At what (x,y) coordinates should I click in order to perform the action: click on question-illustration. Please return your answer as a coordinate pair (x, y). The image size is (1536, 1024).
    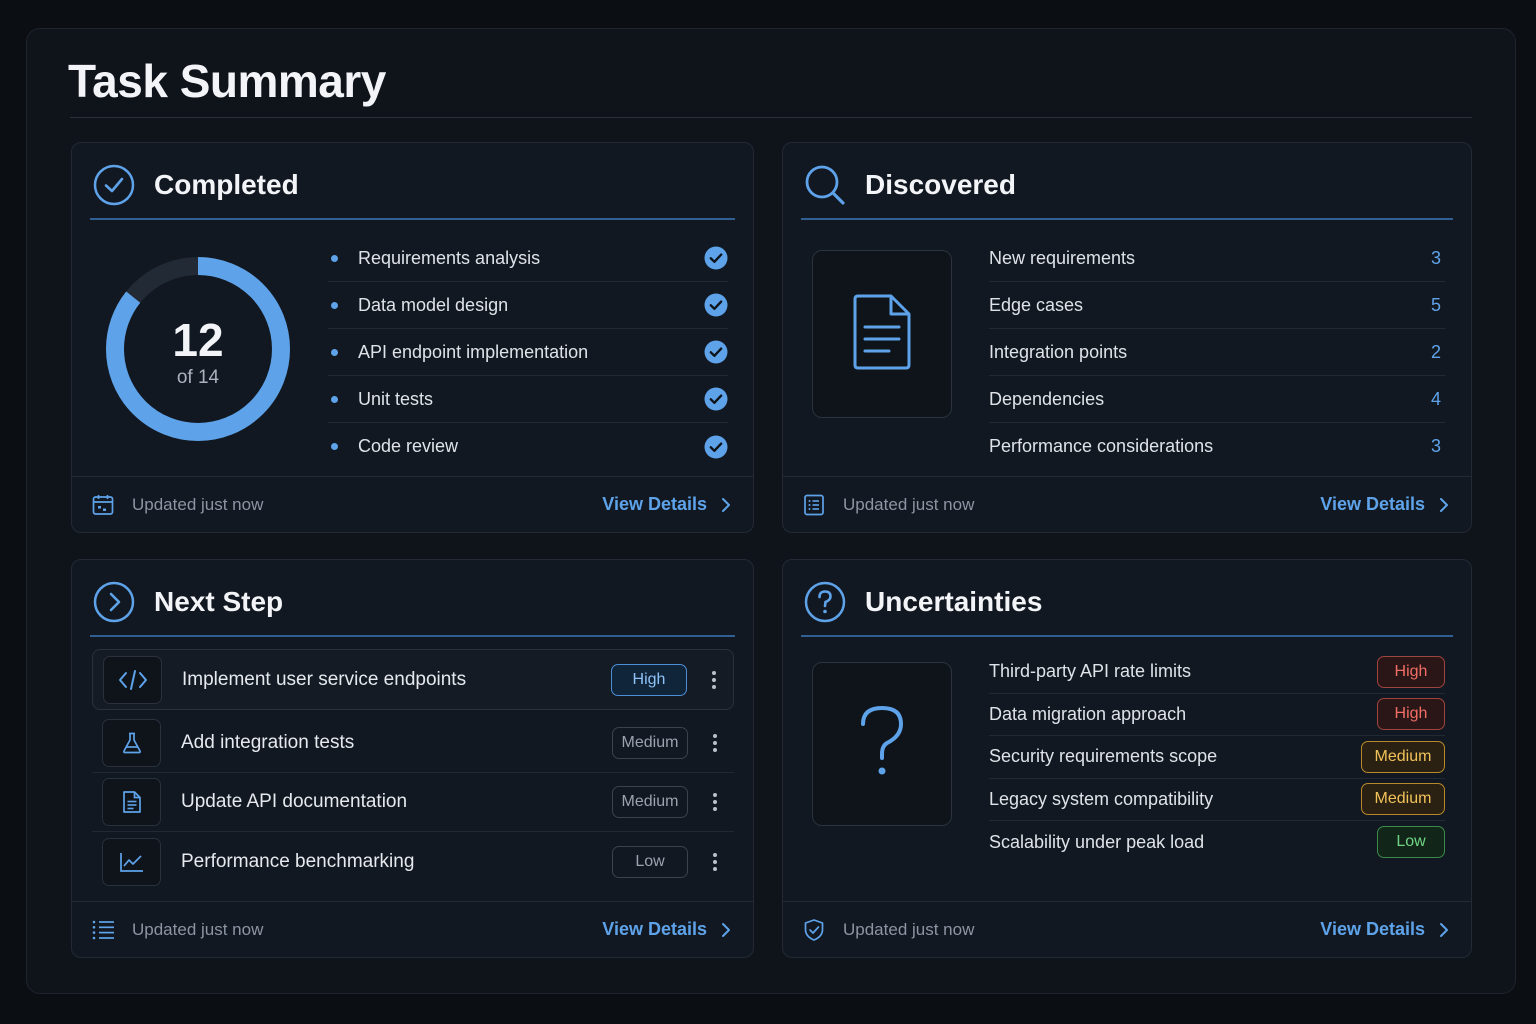
    Looking at the image, I should click on (882, 744).